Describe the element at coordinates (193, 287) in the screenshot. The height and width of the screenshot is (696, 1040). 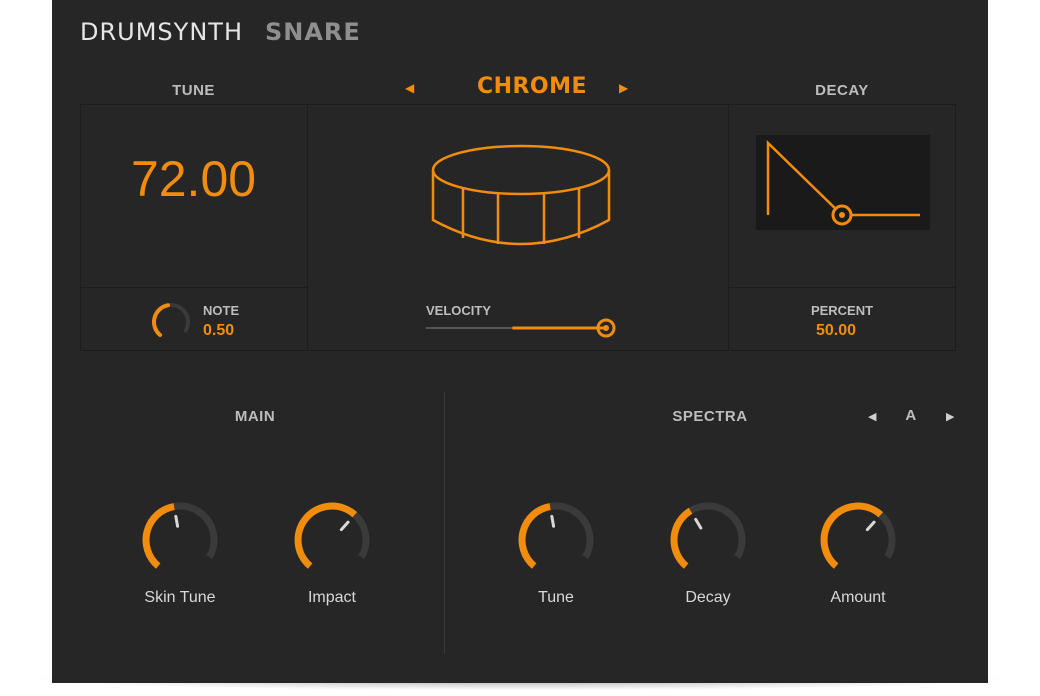
I see `tune-section-divider` at that location.